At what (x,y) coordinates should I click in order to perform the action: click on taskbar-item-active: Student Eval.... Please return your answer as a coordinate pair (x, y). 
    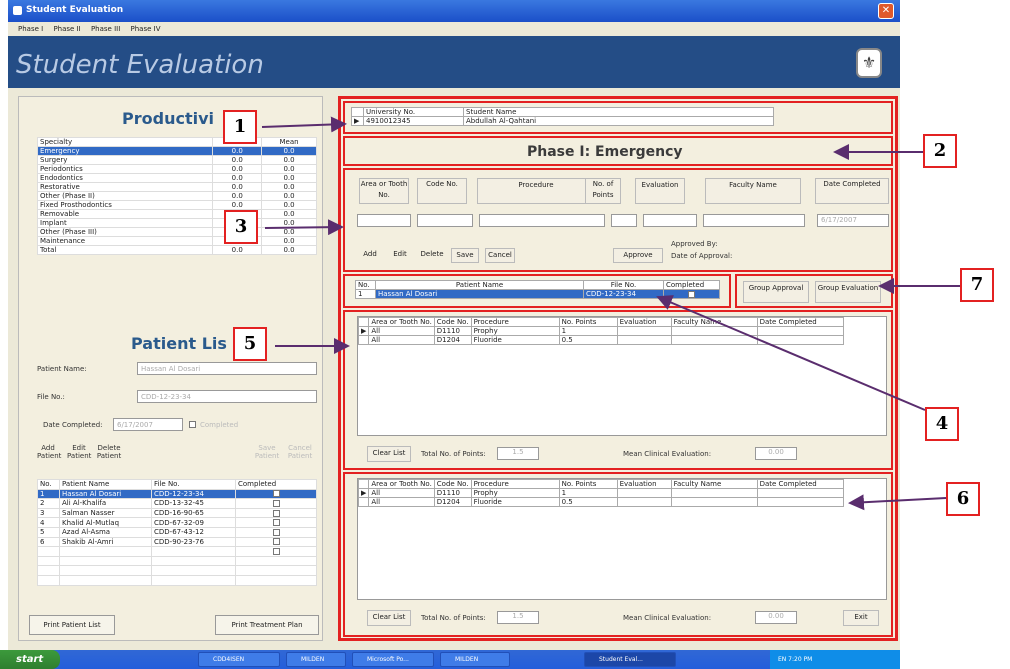
    Looking at the image, I should click on (630, 659).